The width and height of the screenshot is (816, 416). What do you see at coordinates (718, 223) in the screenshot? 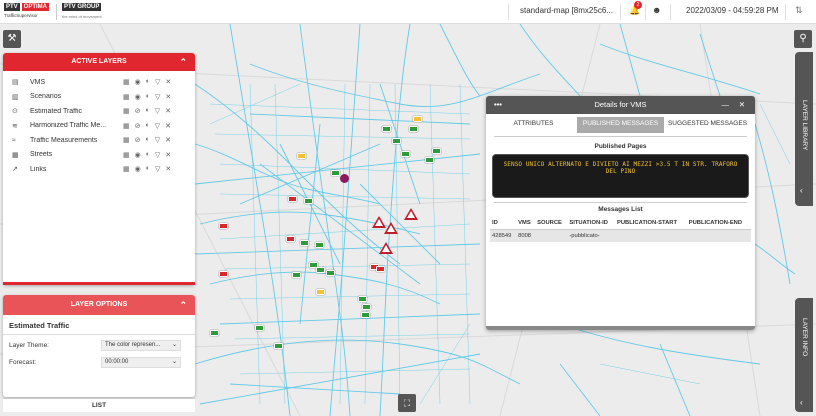
I see `column-header: PUBLICATION-END` at bounding box center [718, 223].